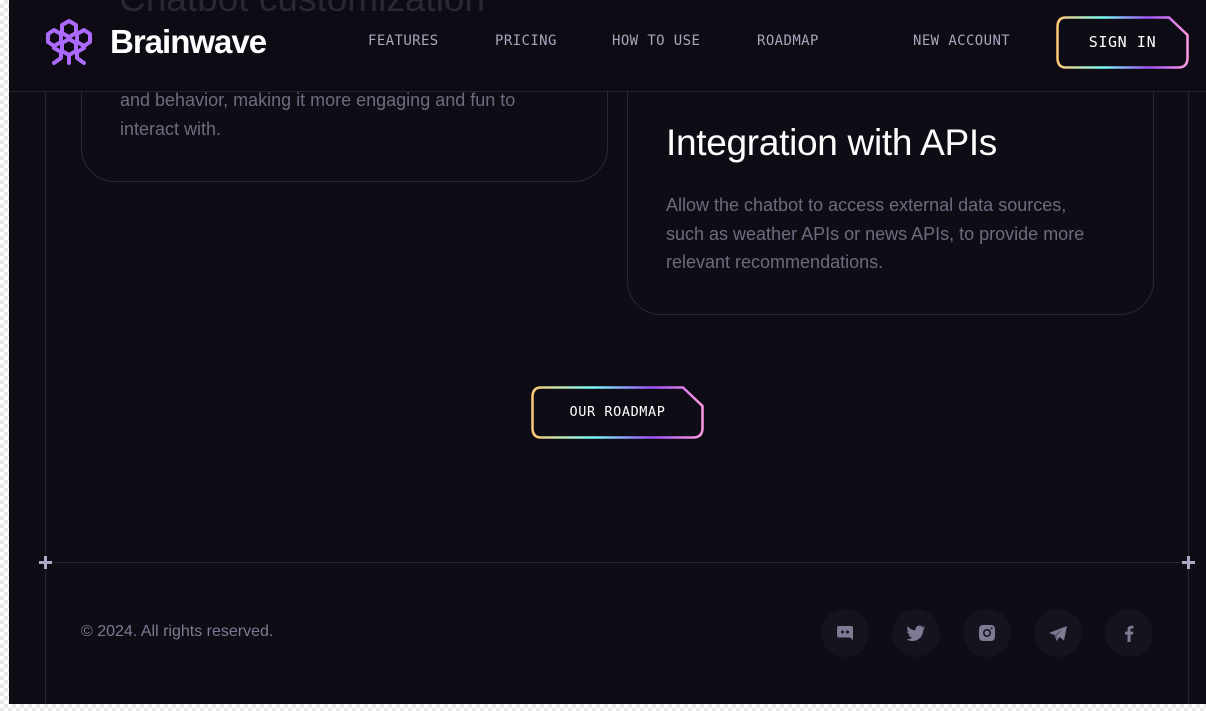 This screenshot has height=711, width=1206. I want to click on facebook-icon, so click(1129, 633).